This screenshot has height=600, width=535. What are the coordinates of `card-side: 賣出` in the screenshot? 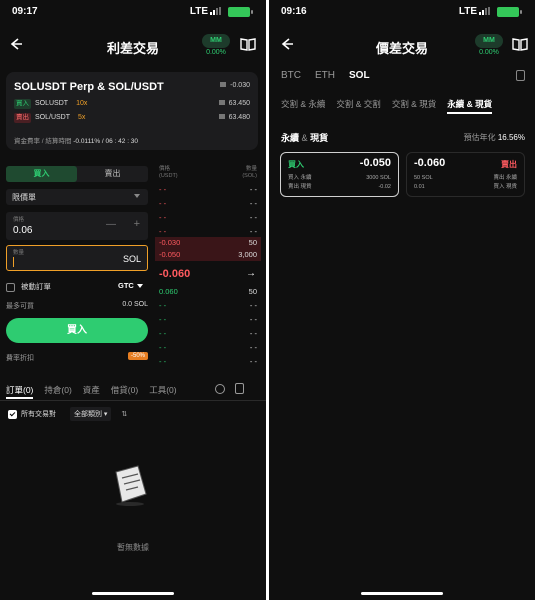 It's located at (509, 164).